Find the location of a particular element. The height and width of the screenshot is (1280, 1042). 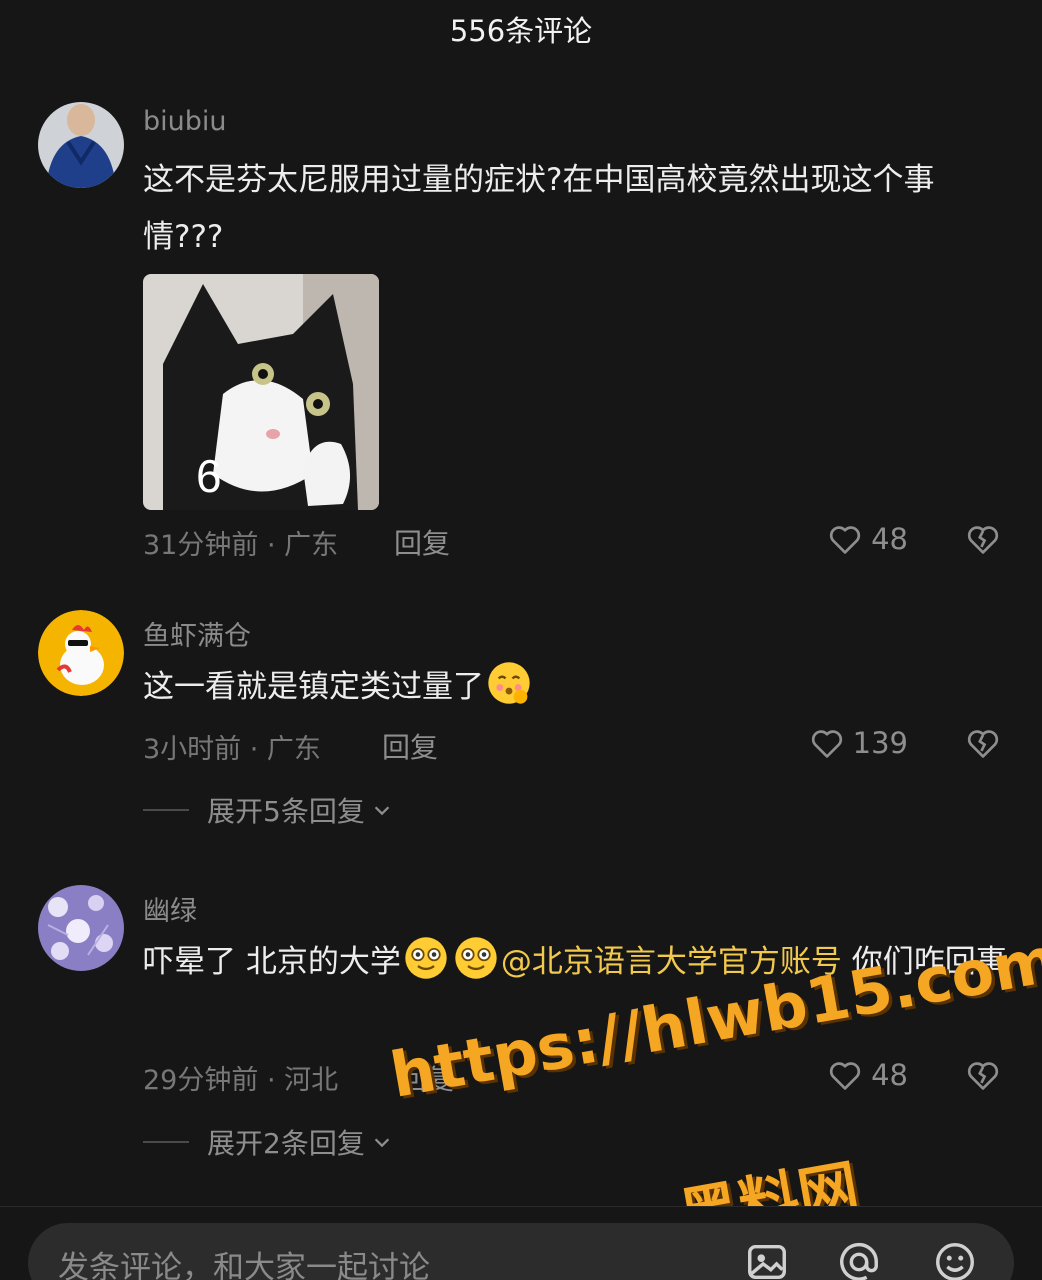

username: 鱼虾满仓 is located at coordinates (197, 633).